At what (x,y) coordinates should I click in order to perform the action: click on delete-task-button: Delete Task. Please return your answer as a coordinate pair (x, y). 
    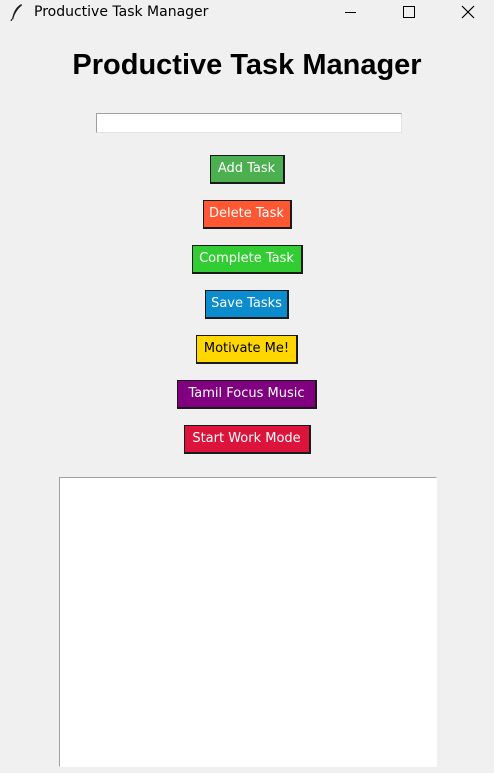
    Looking at the image, I should click on (247, 214).